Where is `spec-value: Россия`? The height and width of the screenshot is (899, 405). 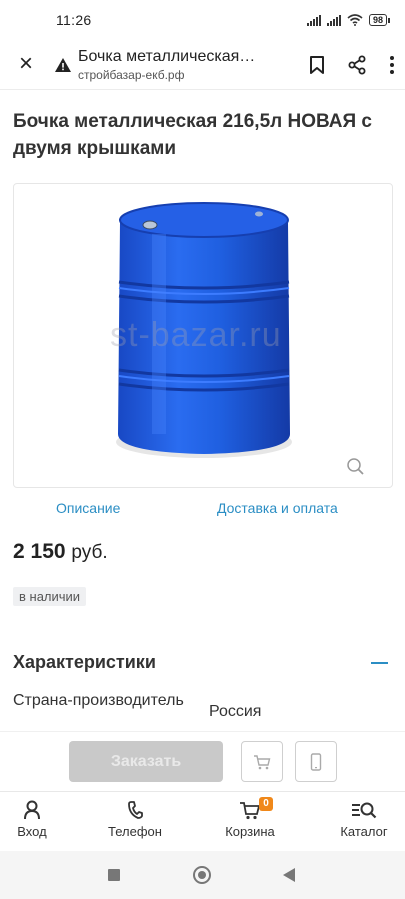
spec-value: Россия is located at coordinates (235, 711).